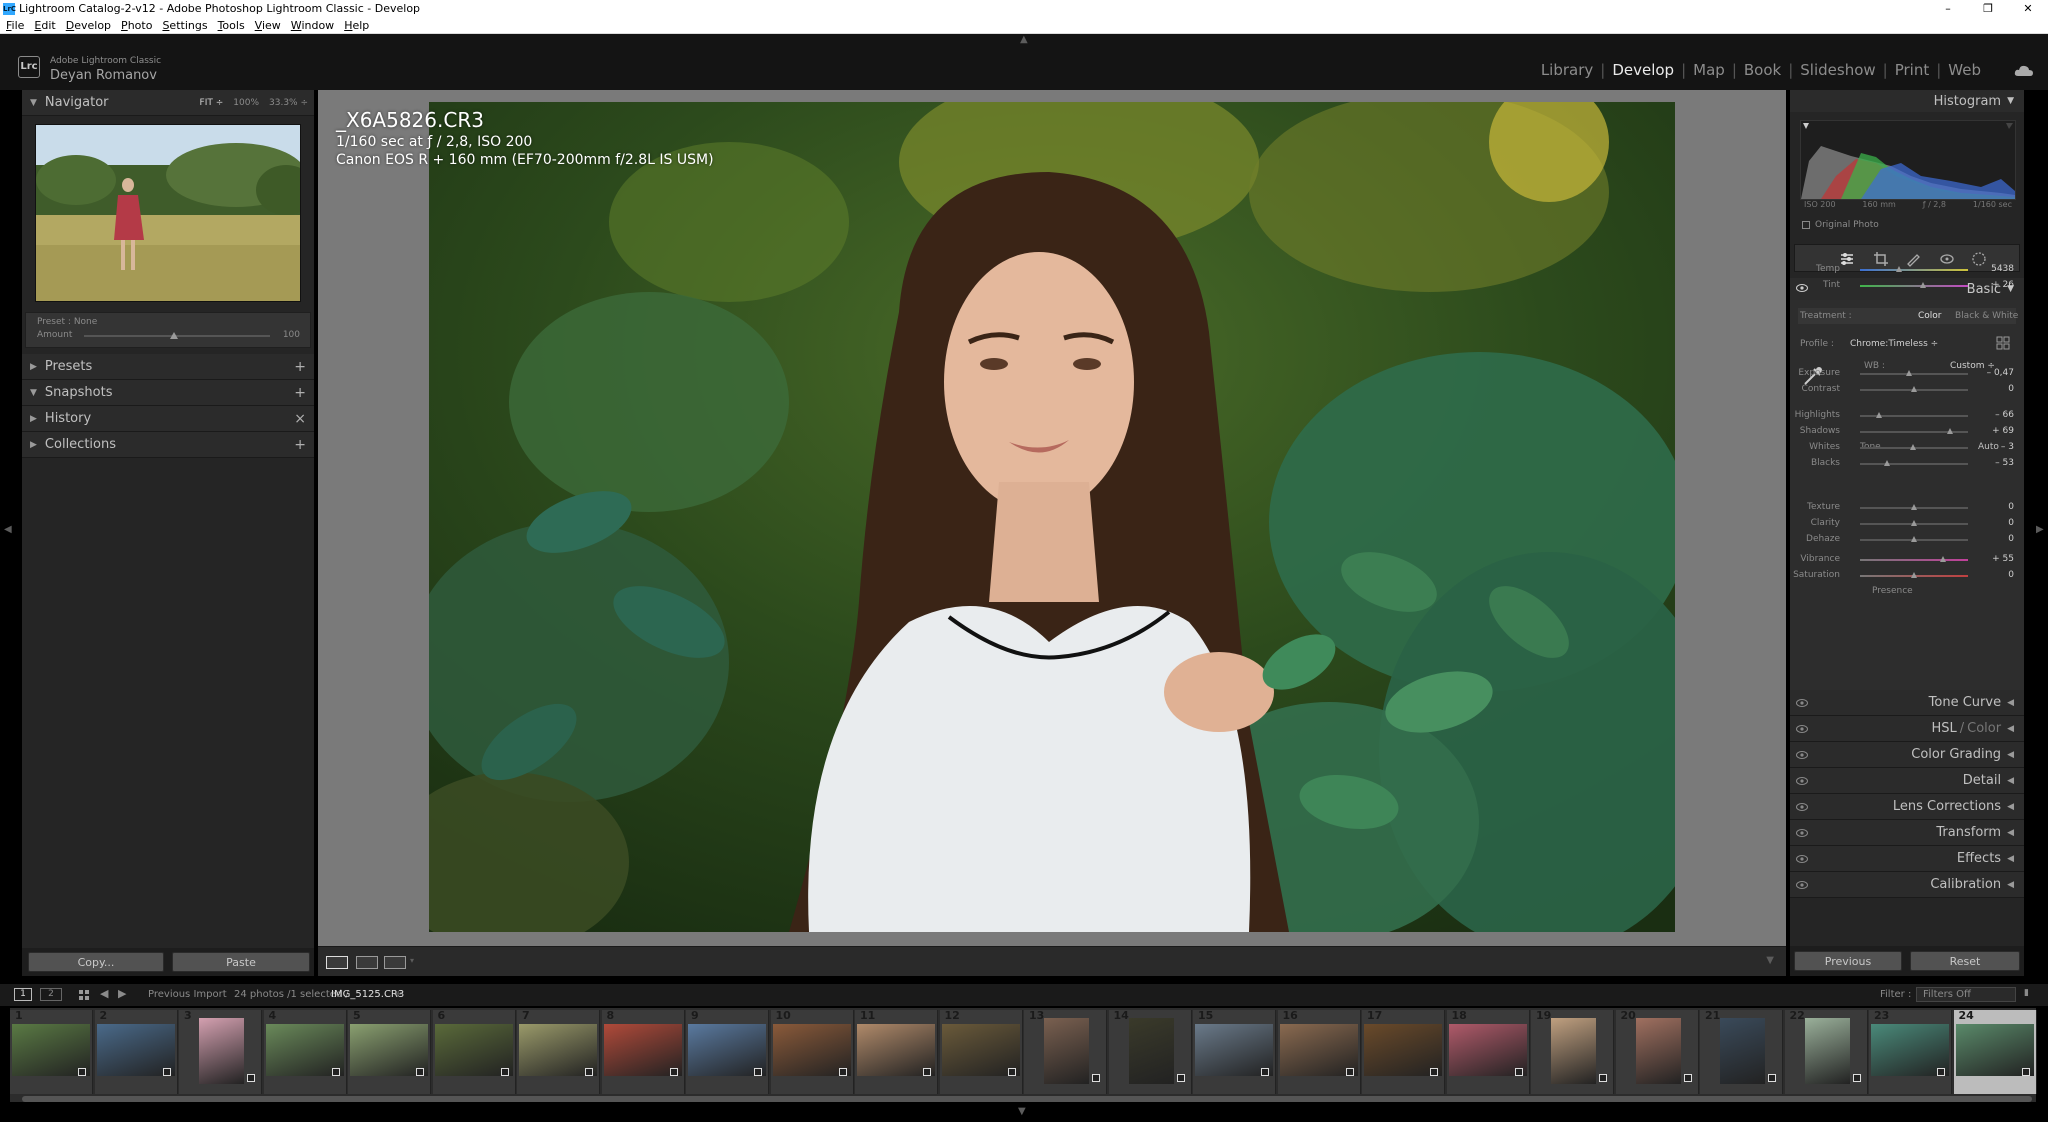  What do you see at coordinates (2003, 343) in the screenshot?
I see `profile-browser-icon` at bounding box center [2003, 343].